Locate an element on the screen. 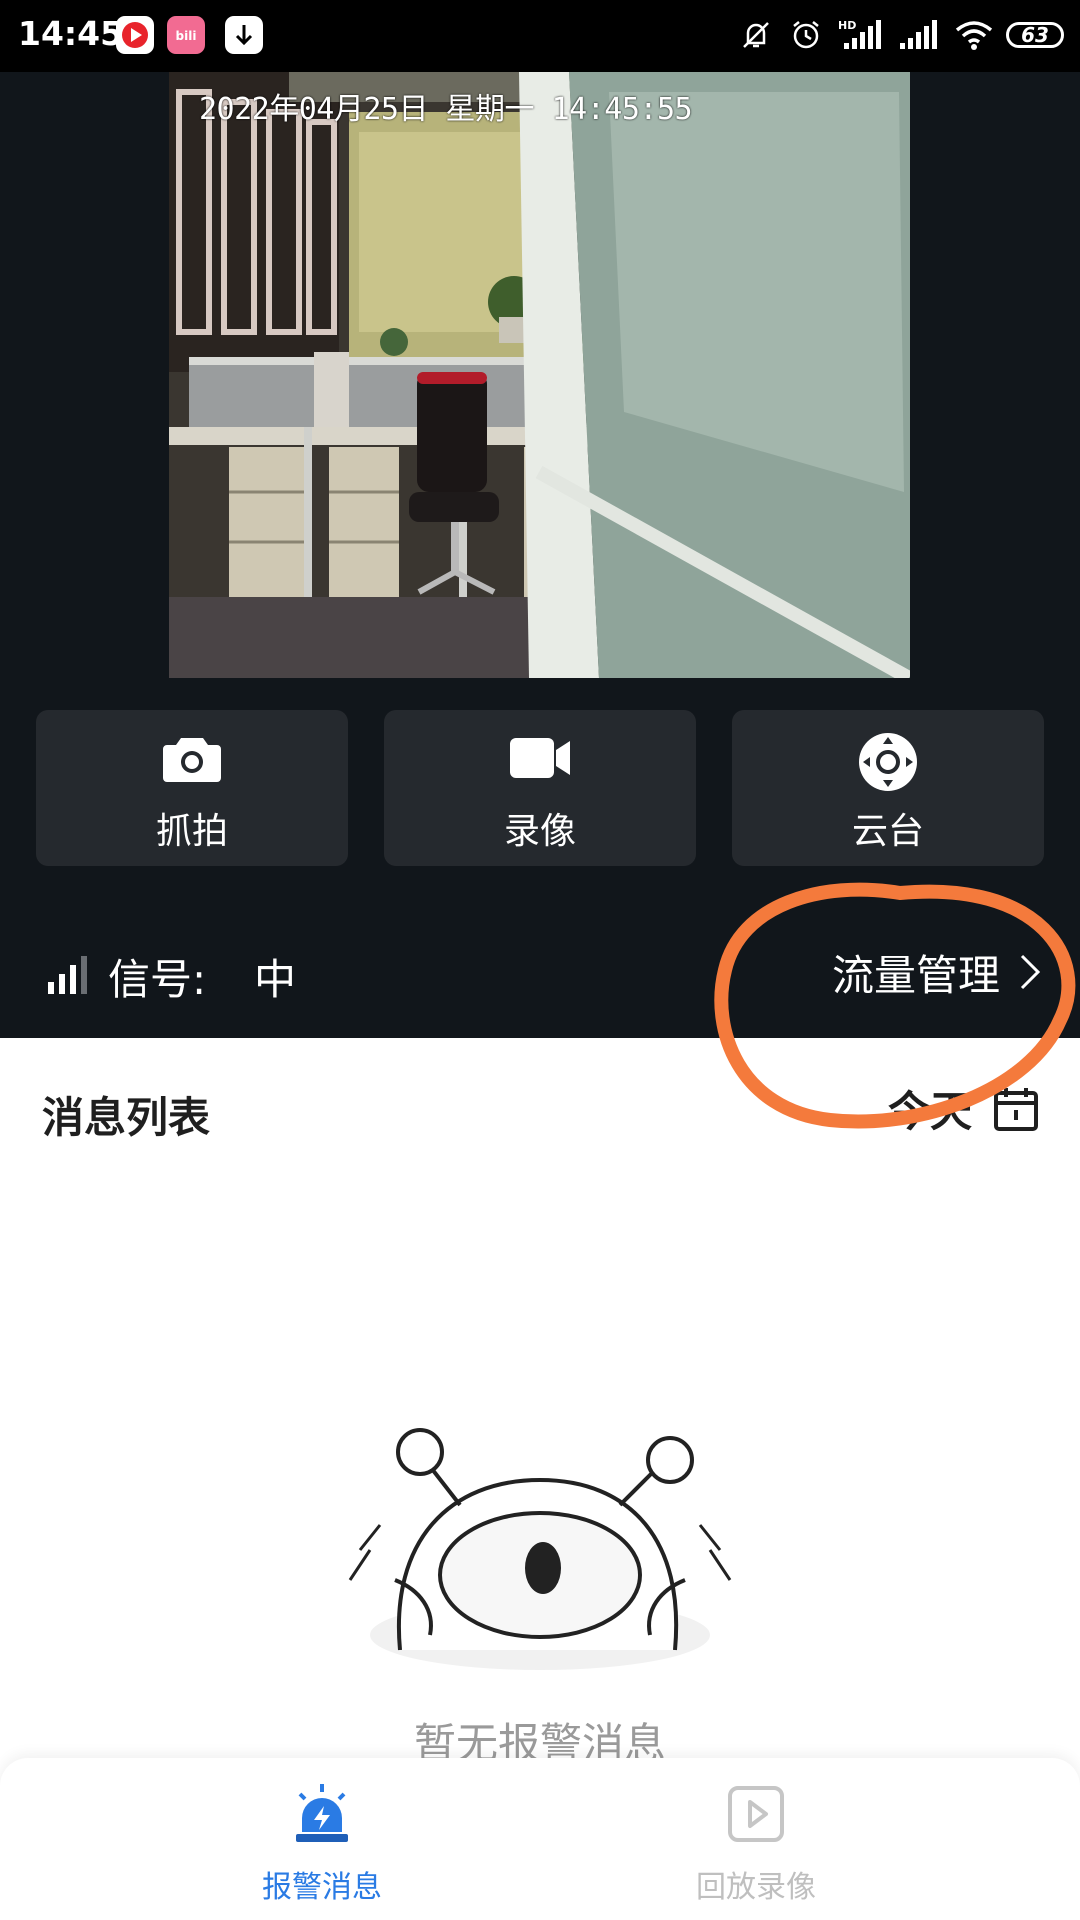 This screenshot has height=1920, width=1080. snapshot-button: 抓拍 is located at coordinates (192, 788).